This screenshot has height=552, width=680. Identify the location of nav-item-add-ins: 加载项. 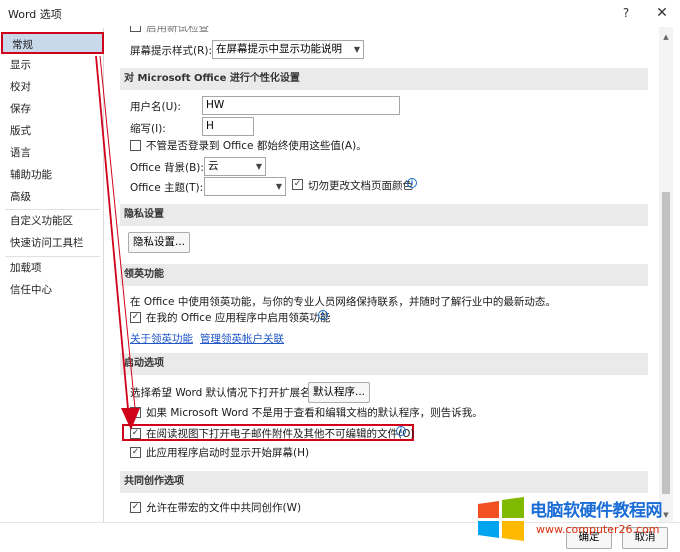
(52, 268).